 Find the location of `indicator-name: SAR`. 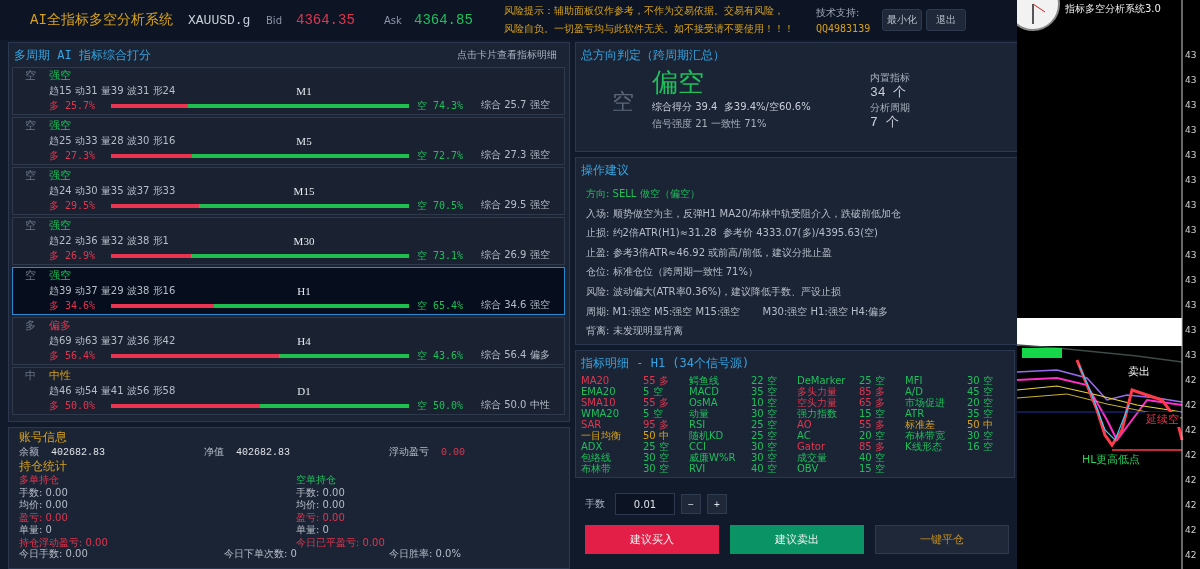

indicator-name: SAR is located at coordinates (592, 424).